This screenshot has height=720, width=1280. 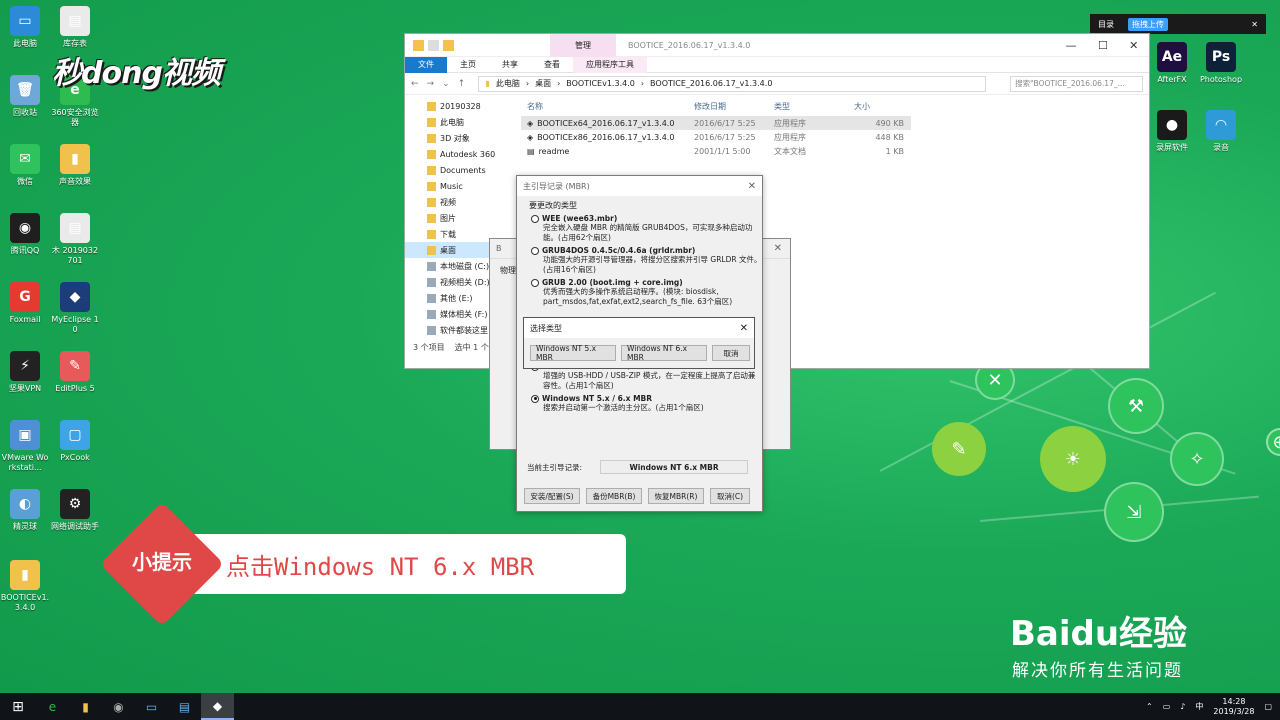 I want to click on column-type: 类型, so click(x=814, y=106).